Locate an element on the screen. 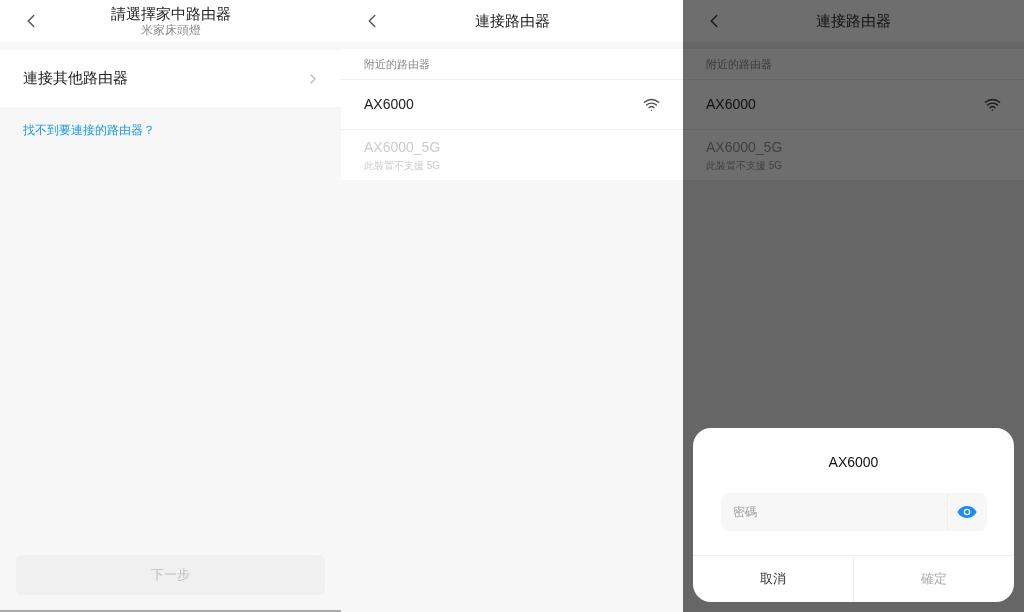 The height and width of the screenshot is (612, 1024). eye-icon is located at coordinates (967, 512).